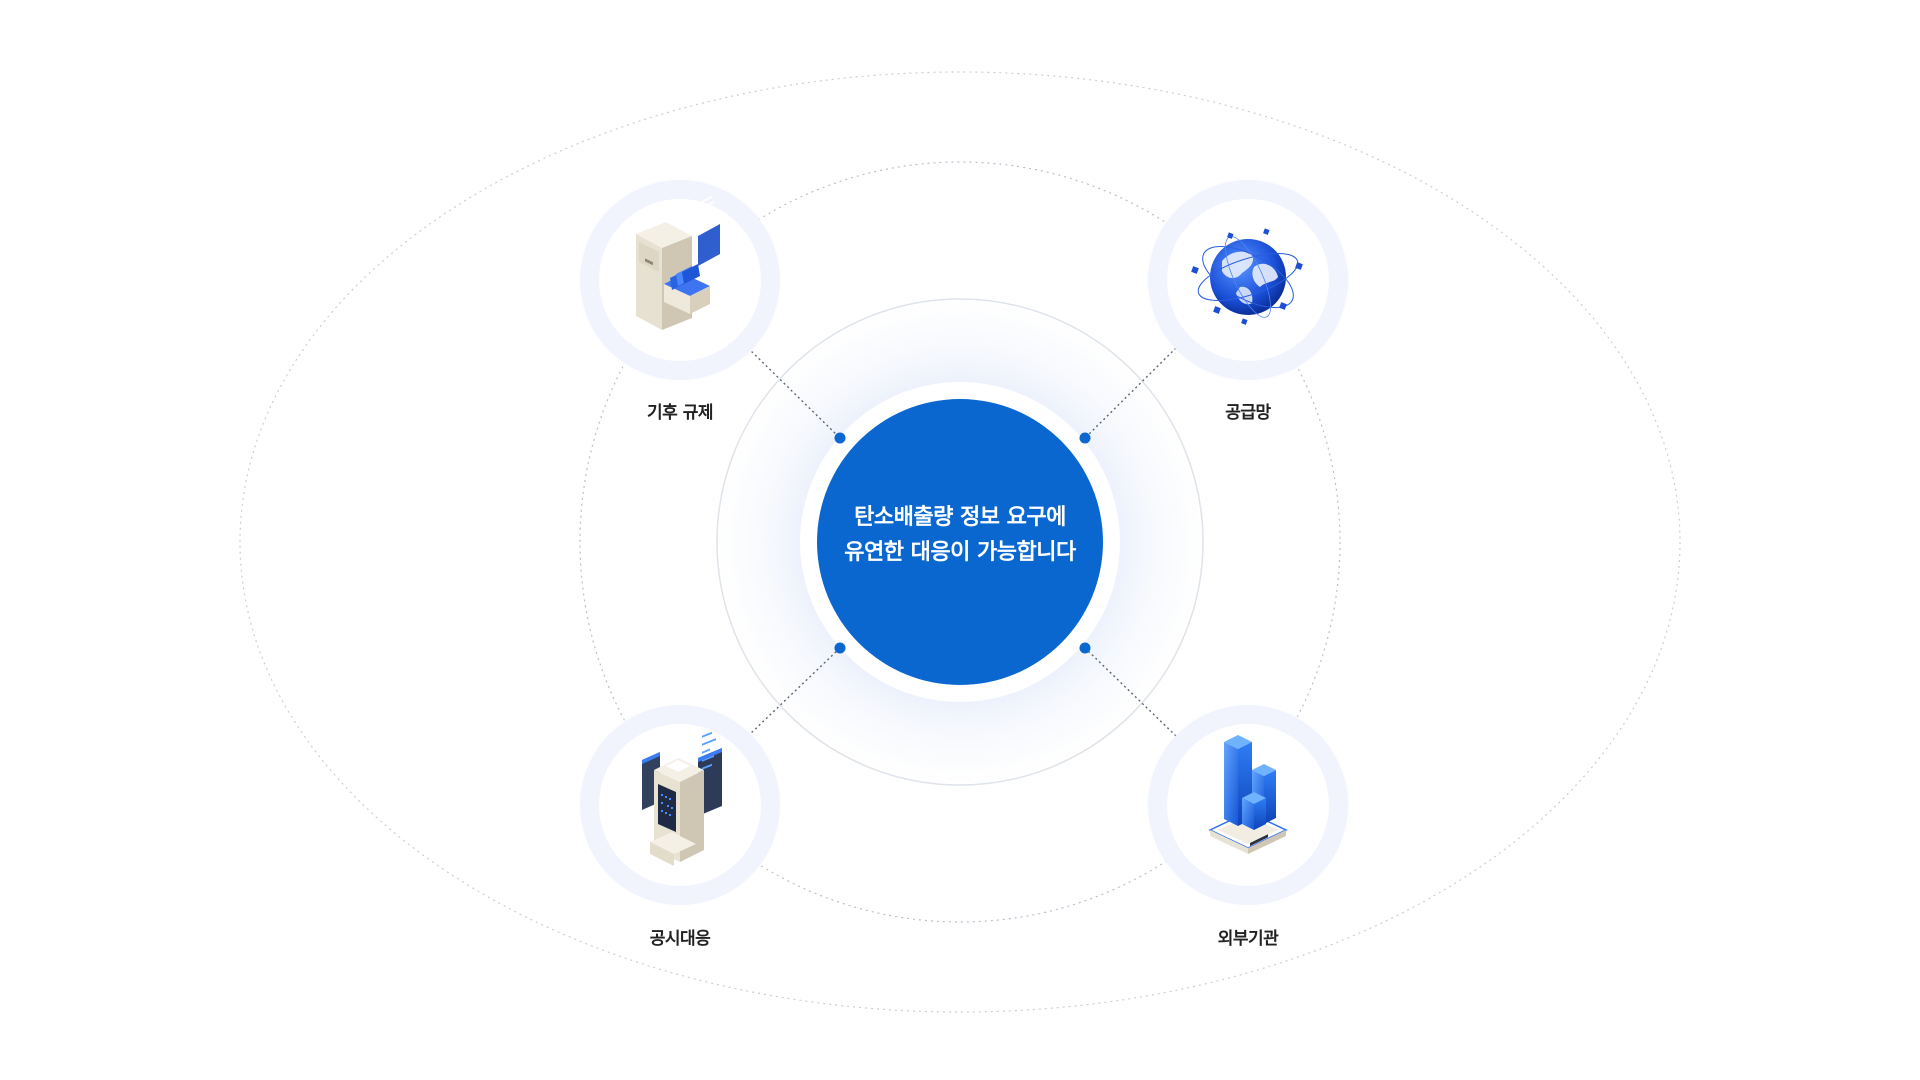 The image size is (1920, 1080). What do you see at coordinates (680, 939) in the screenshot?
I see `label-disclosure: 공시대응` at bounding box center [680, 939].